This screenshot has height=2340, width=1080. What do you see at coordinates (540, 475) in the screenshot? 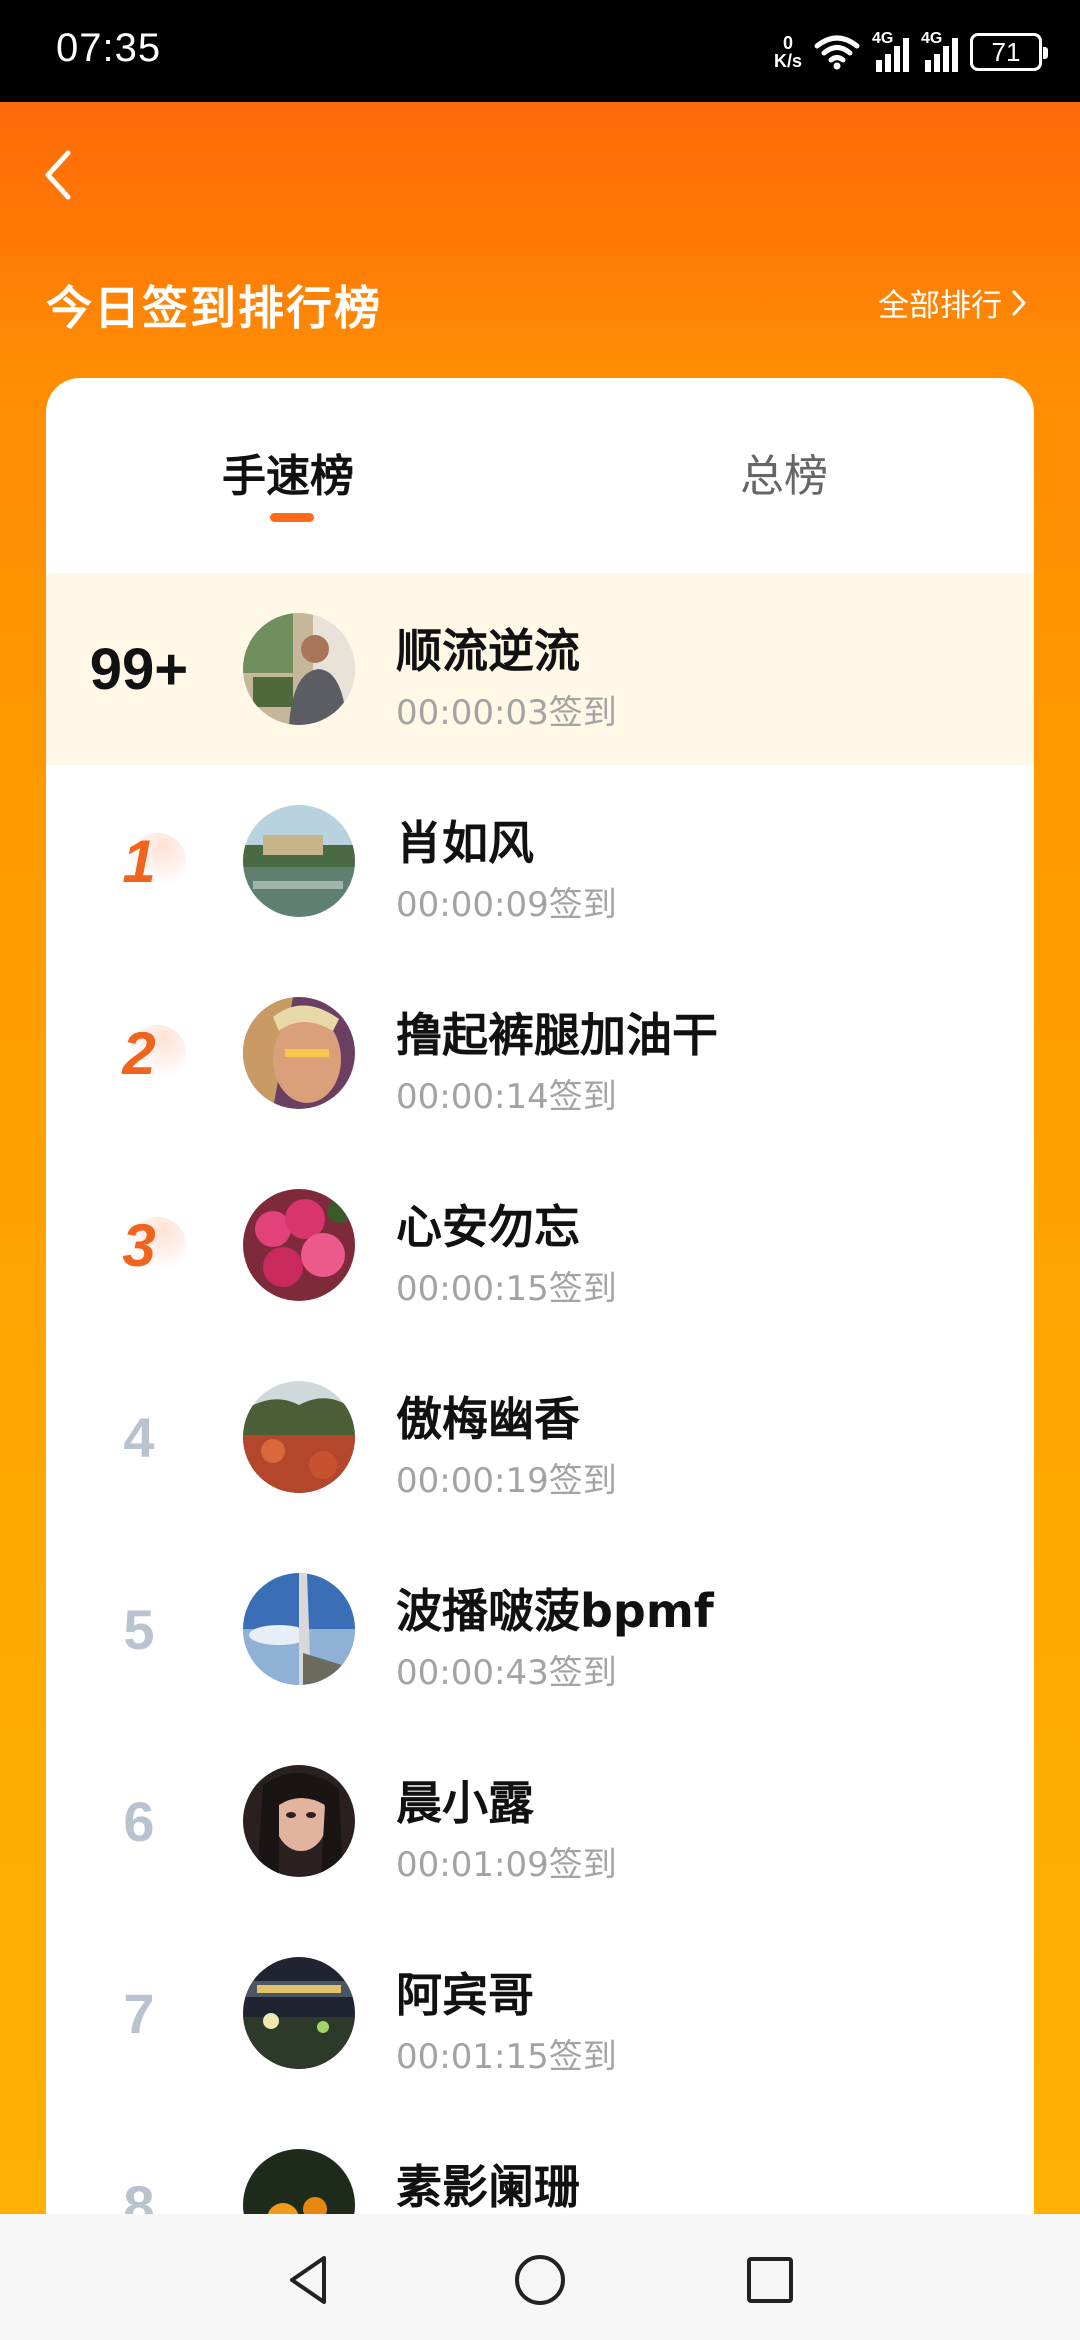
I see `tab-bar: 手速榜 总榜` at bounding box center [540, 475].